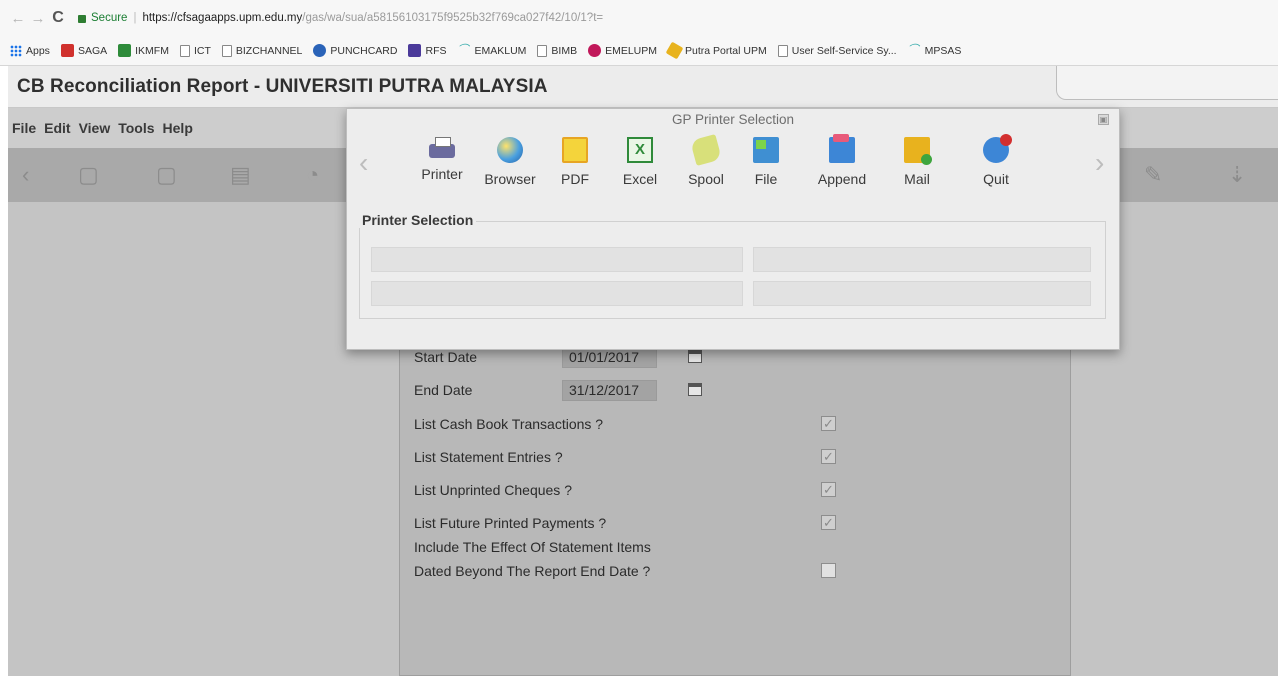 This screenshot has height=676, width=1278. I want to click on toolbar-edit-icon: ▢, so click(166, 175).